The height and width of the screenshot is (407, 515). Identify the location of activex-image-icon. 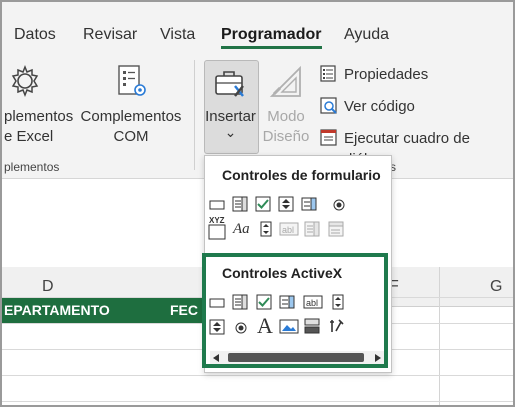
(289, 327).